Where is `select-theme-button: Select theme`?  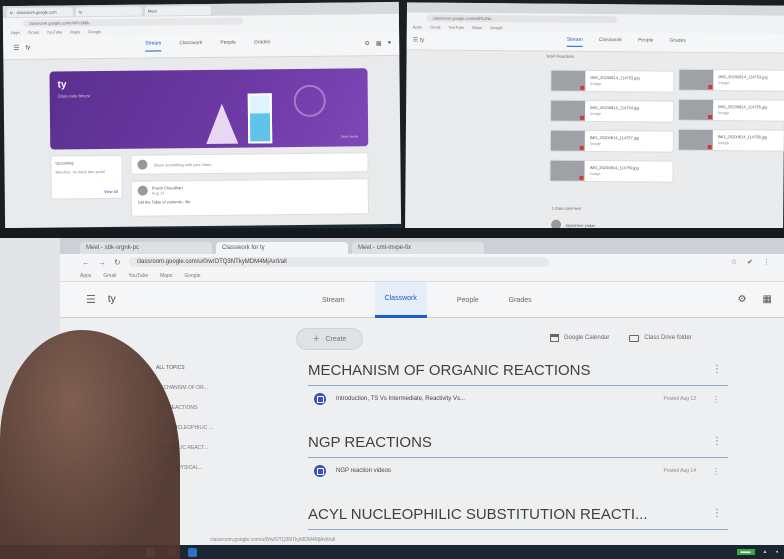 select-theme-button: Select theme is located at coordinates (350, 136).